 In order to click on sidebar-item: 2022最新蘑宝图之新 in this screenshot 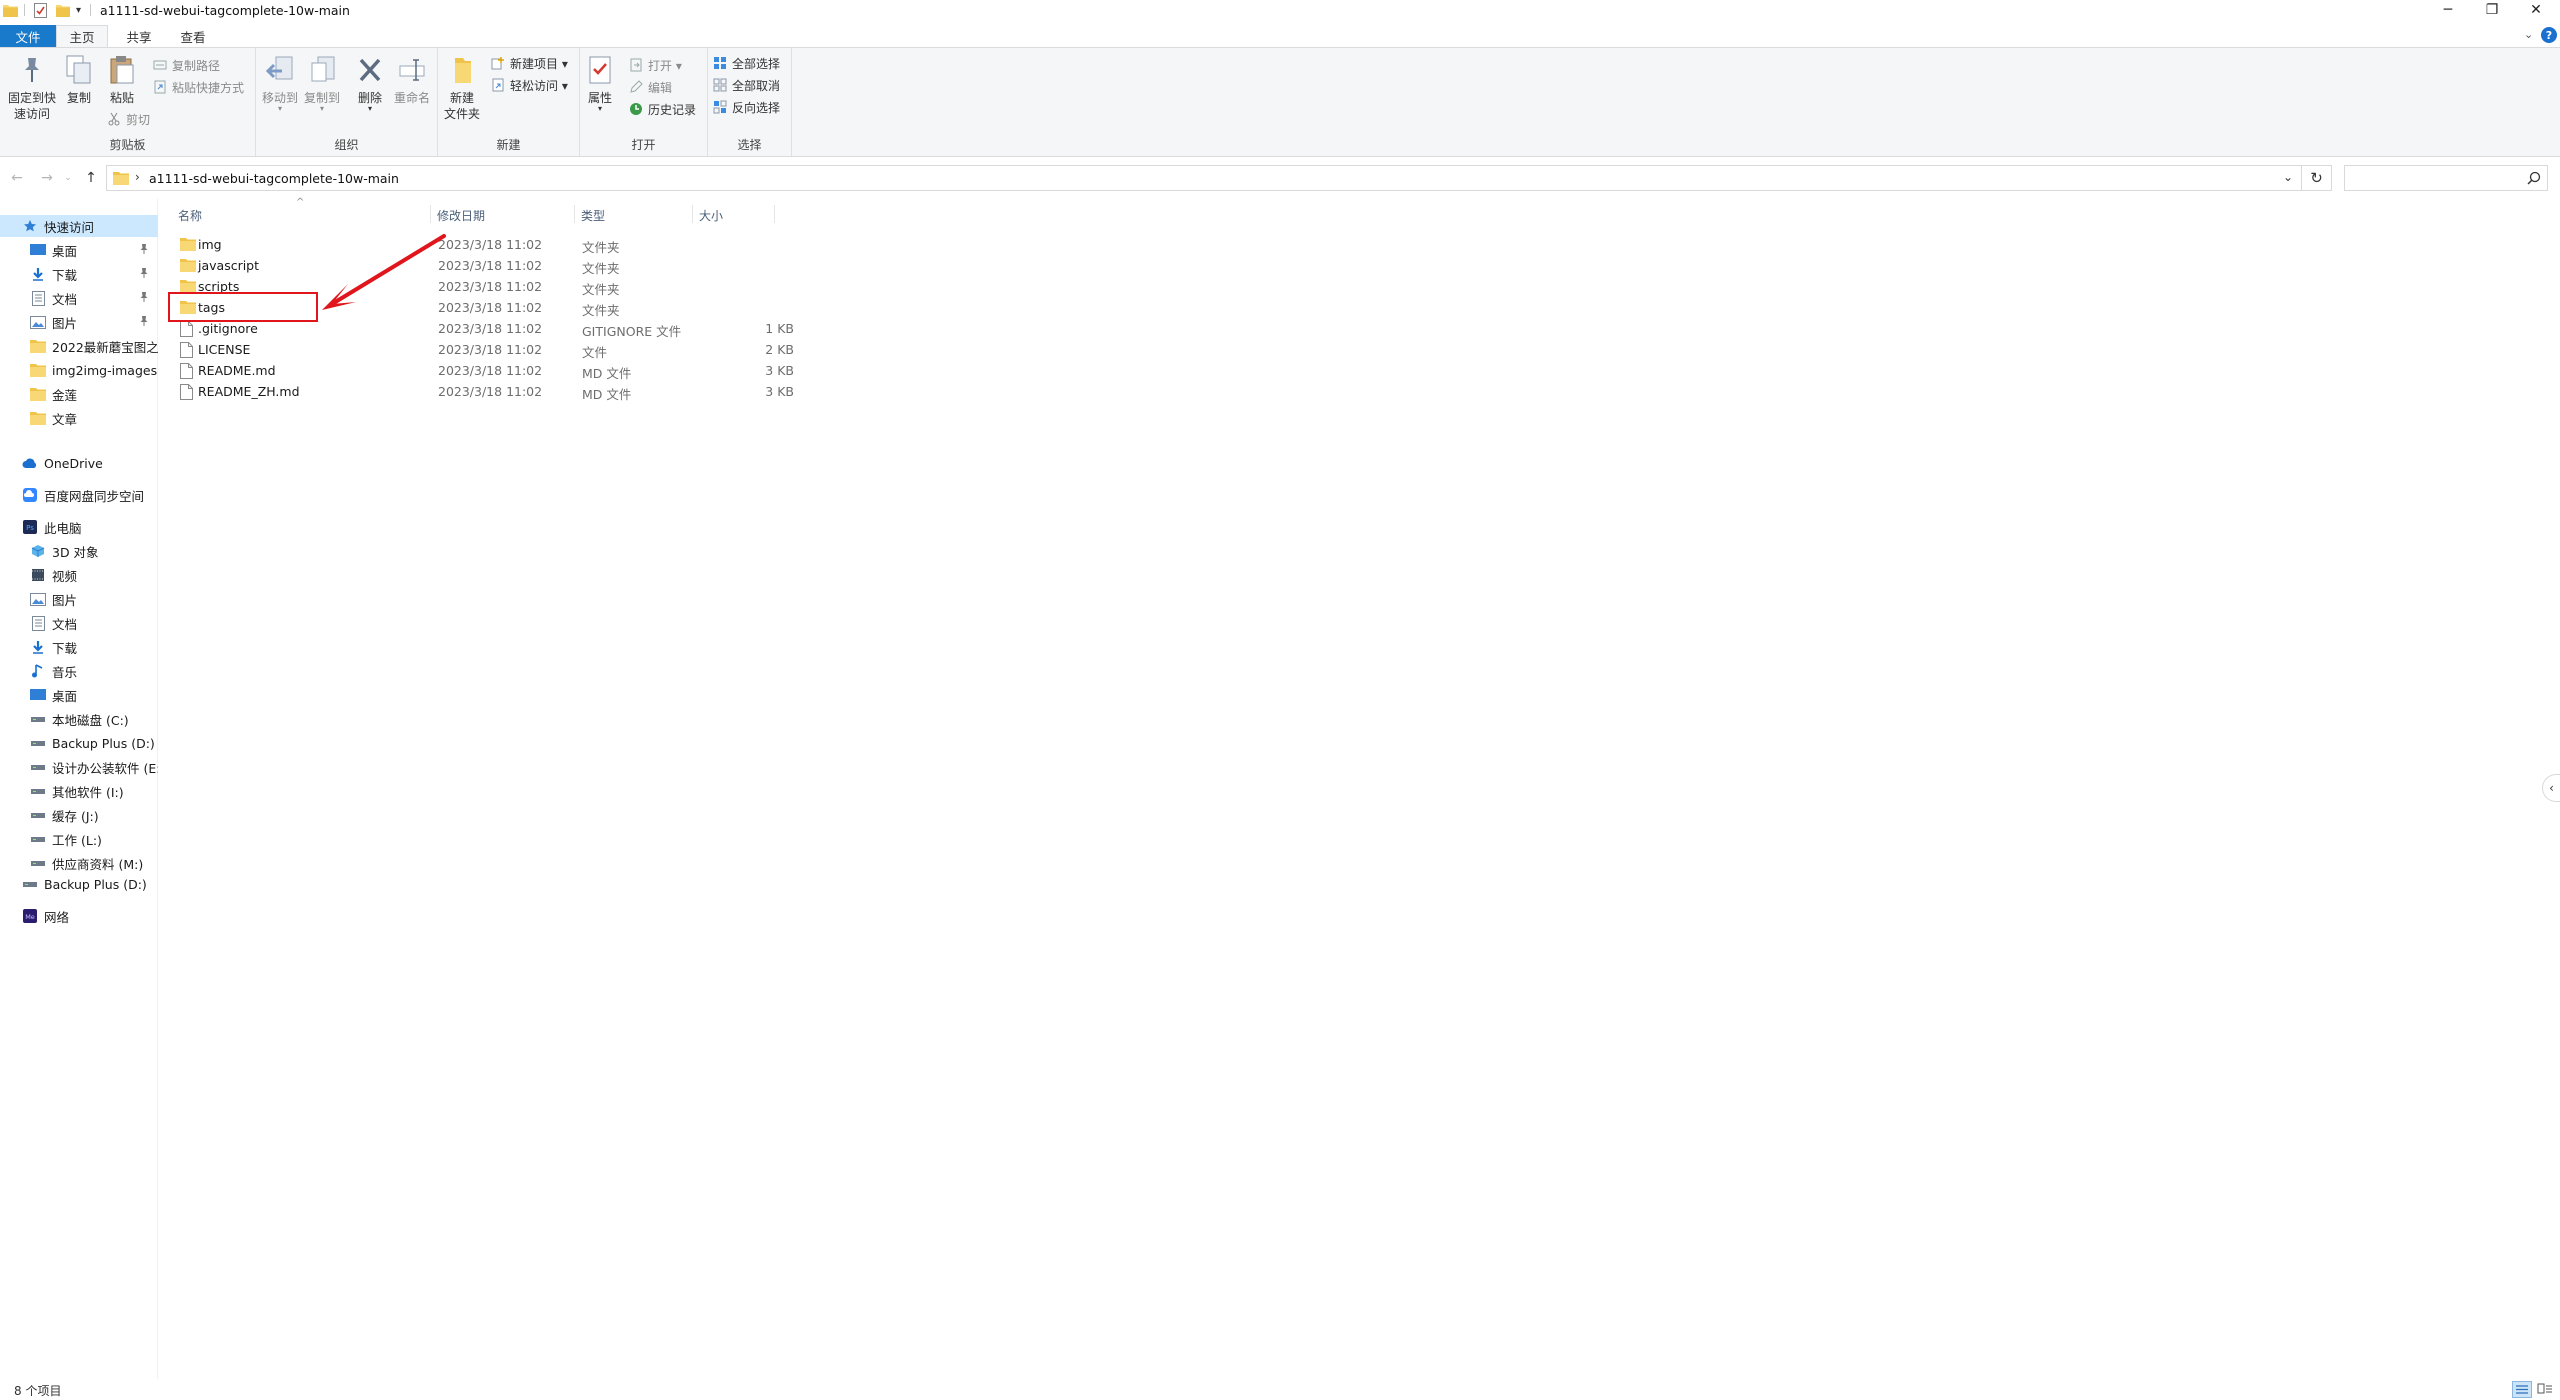, I will do `click(79, 346)`.